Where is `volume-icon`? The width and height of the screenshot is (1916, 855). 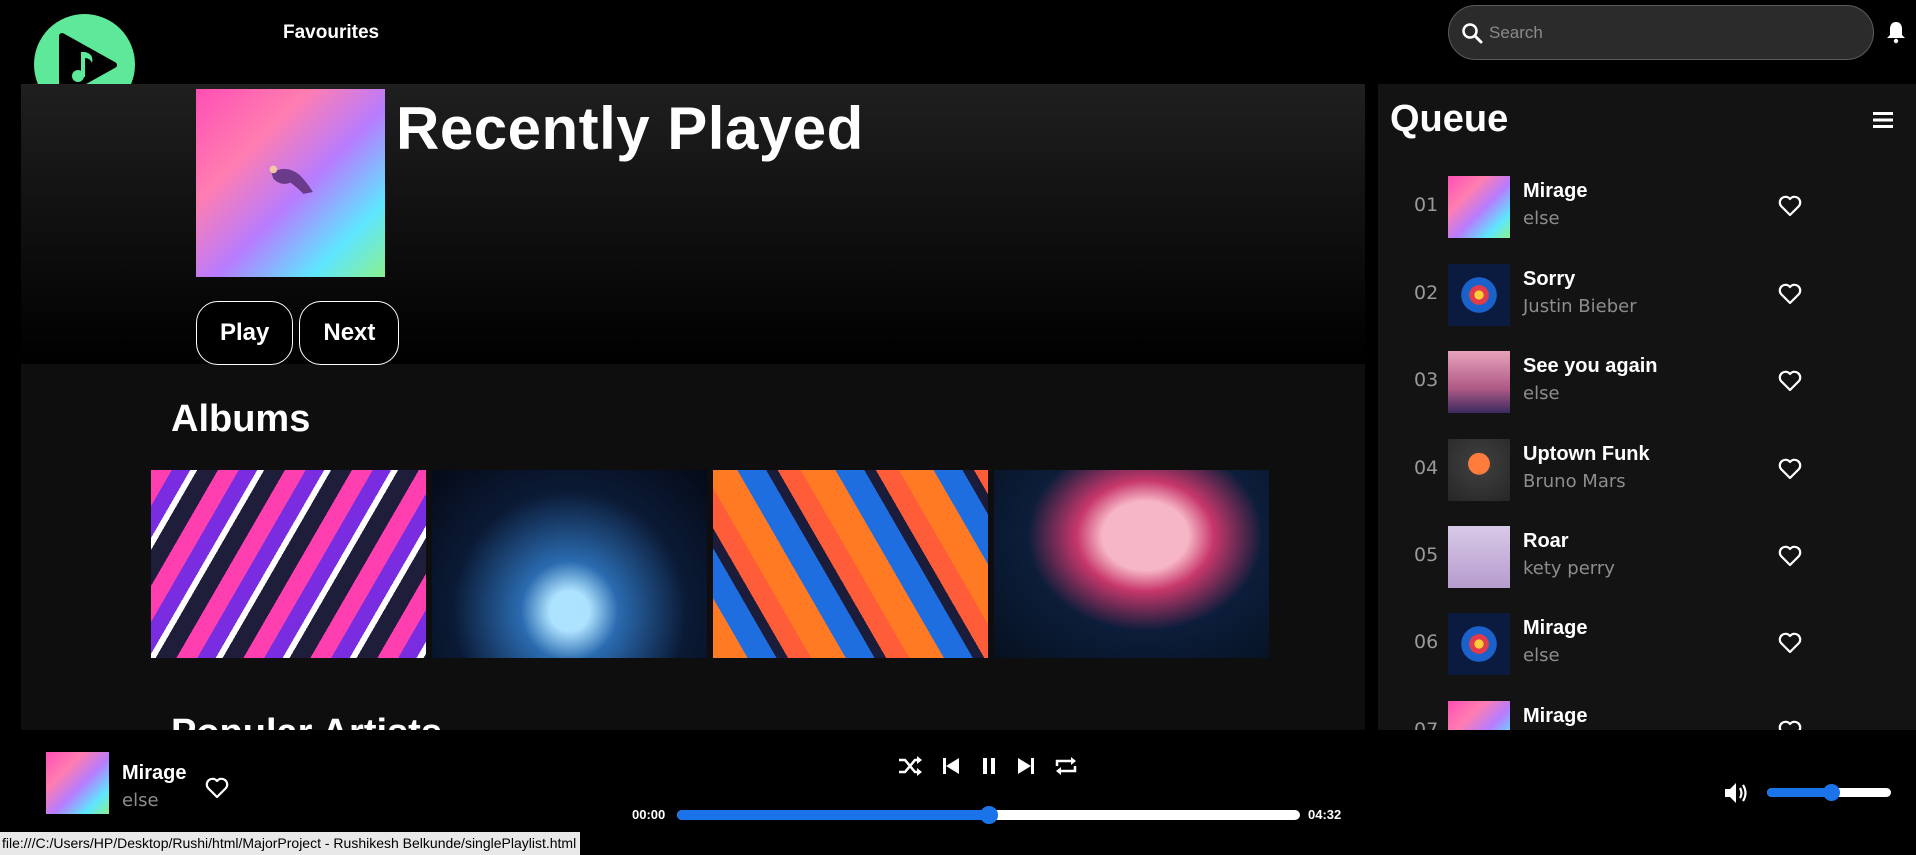
volume-icon is located at coordinates (1736, 793).